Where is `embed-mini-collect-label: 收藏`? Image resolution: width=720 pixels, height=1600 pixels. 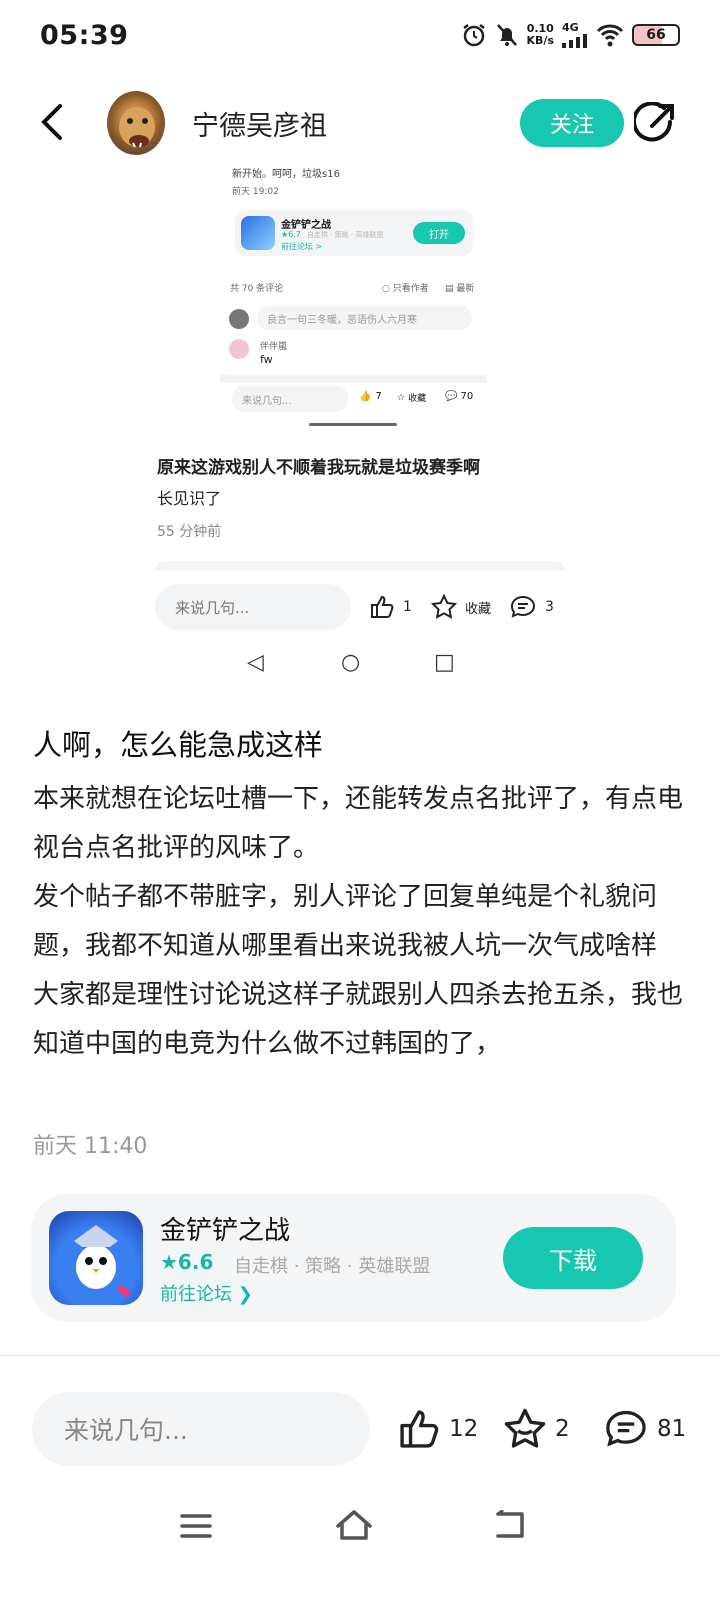 embed-mini-collect-label: 收藏 is located at coordinates (417, 399).